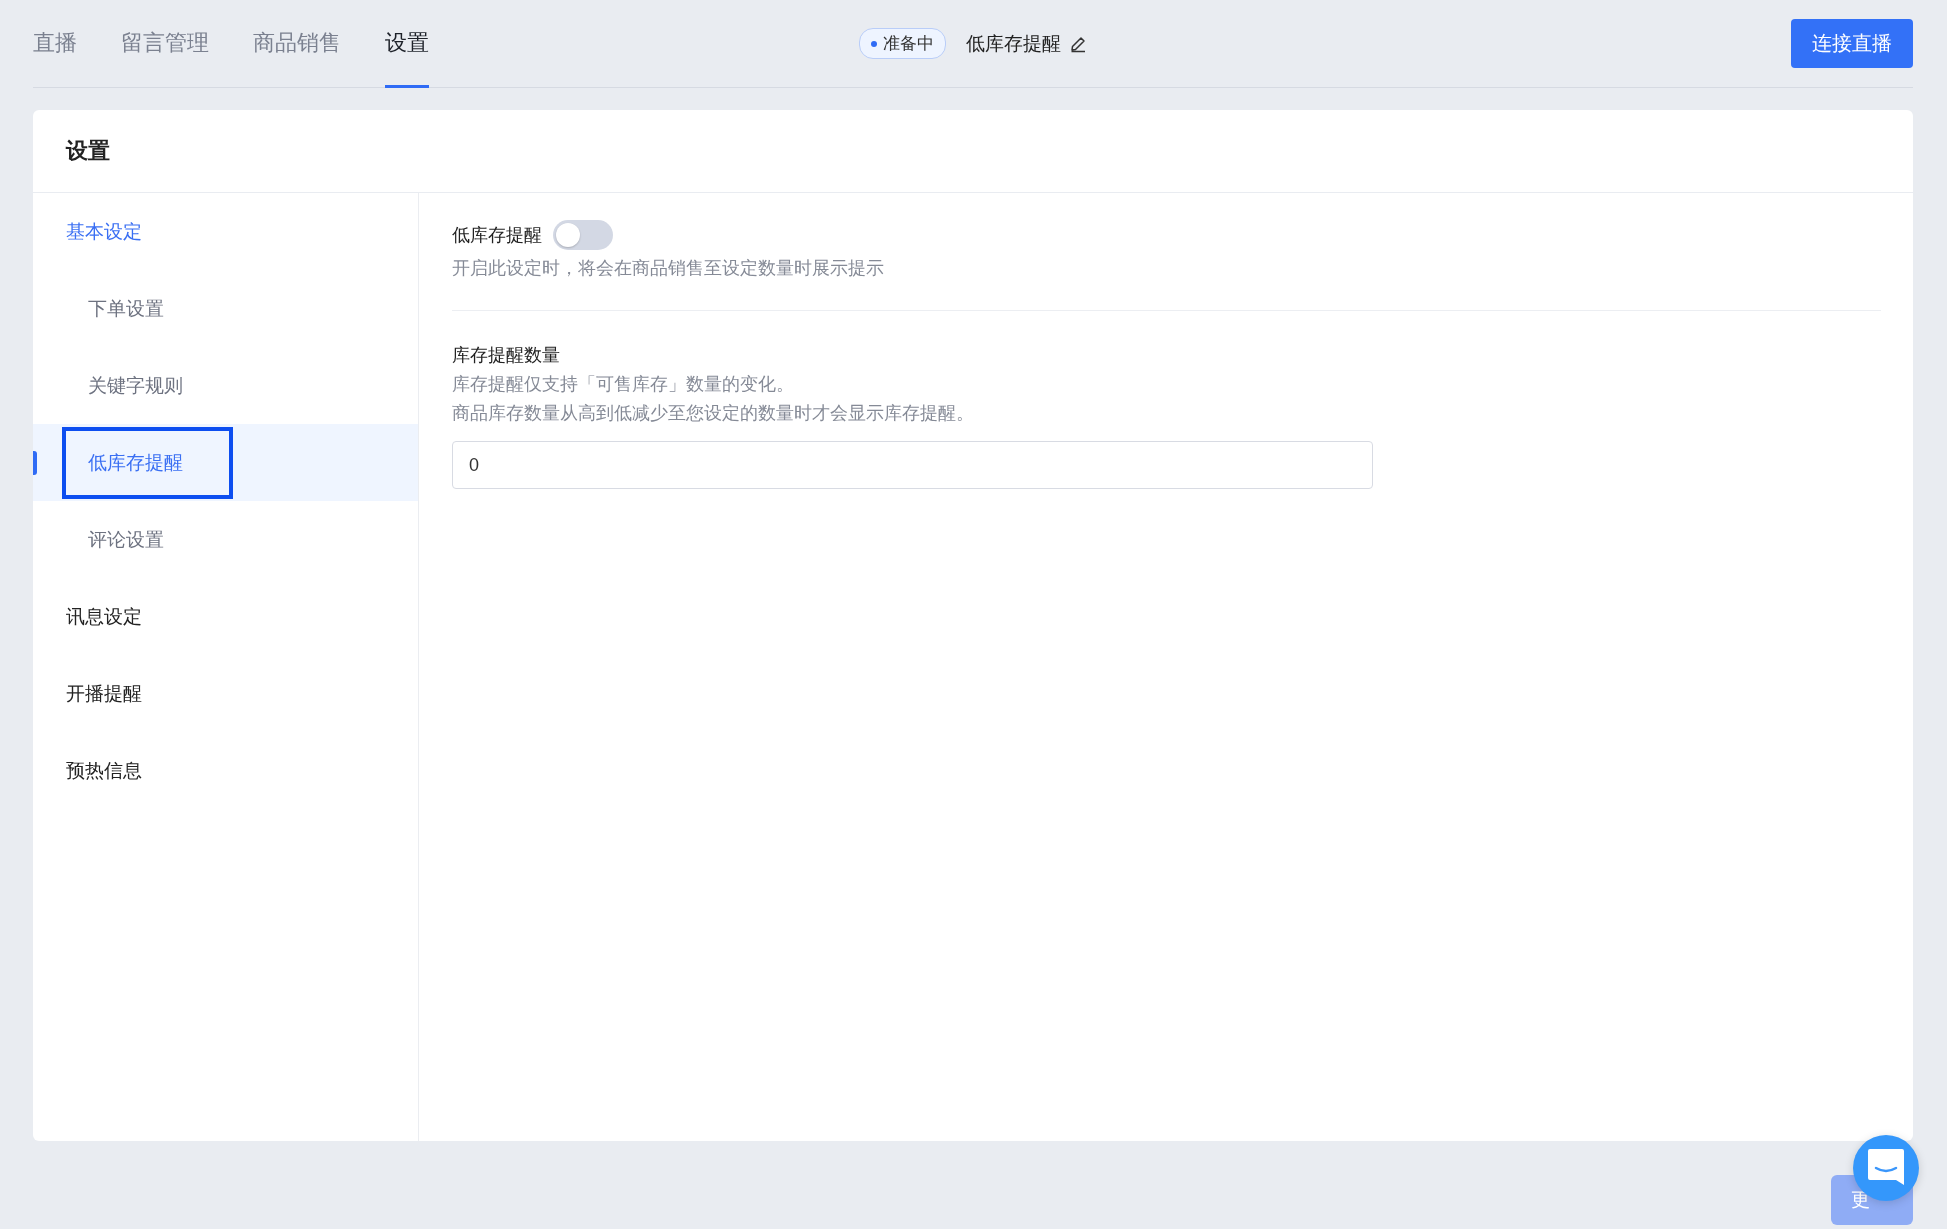 The width and height of the screenshot is (1947, 1229). I want to click on field-label: 库存提醒数量, so click(506, 355).